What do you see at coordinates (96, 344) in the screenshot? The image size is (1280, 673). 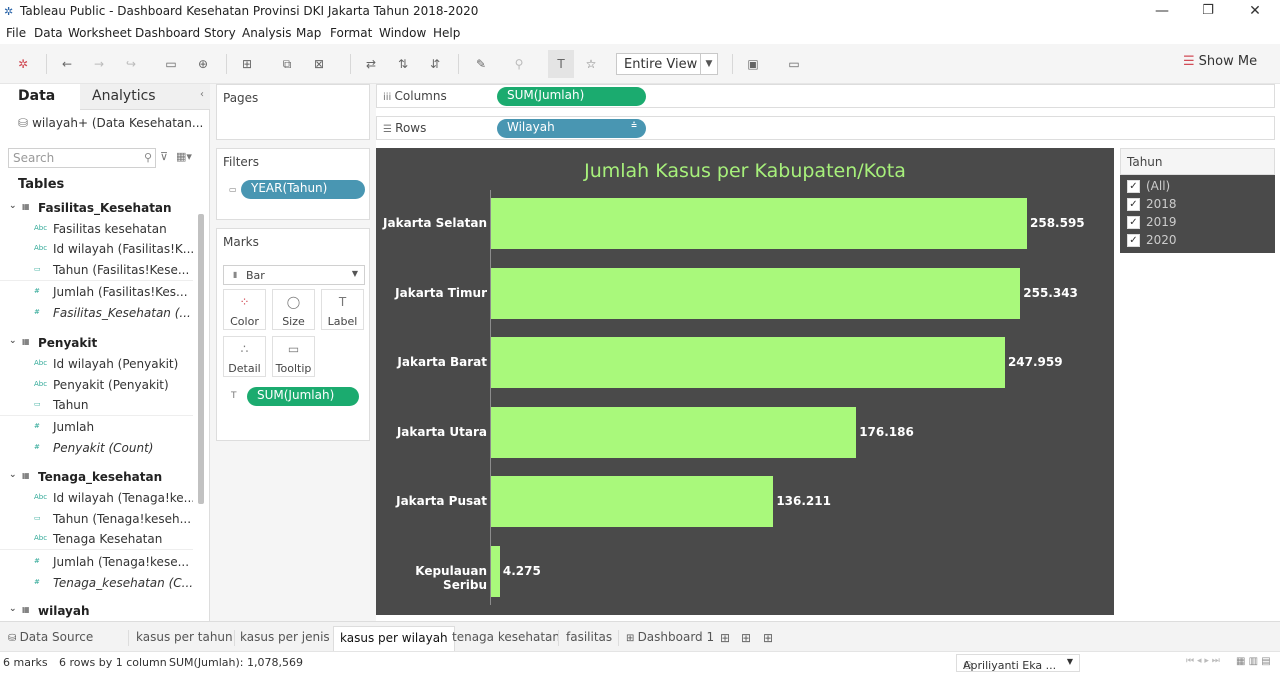 I see `table-group-penyakit: ⌄ ▦ Penyakit` at bounding box center [96, 344].